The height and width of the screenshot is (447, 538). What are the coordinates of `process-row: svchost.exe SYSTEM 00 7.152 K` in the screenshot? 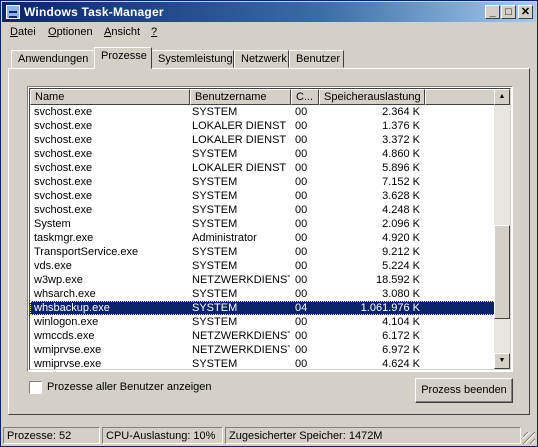 It's located at (265, 182).